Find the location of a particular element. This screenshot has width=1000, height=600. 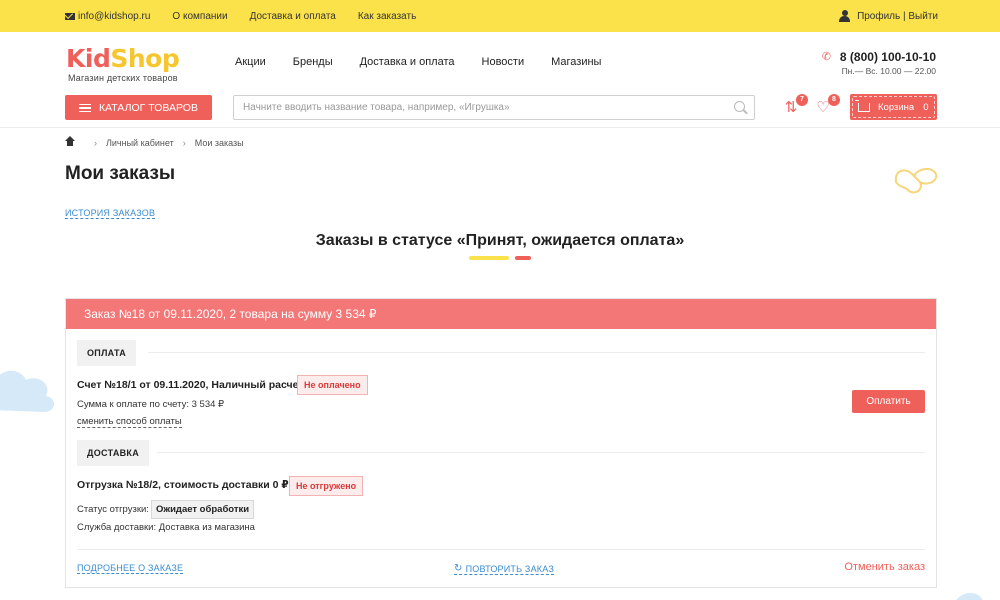

compare-count-badge: 7 is located at coordinates (802, 100).